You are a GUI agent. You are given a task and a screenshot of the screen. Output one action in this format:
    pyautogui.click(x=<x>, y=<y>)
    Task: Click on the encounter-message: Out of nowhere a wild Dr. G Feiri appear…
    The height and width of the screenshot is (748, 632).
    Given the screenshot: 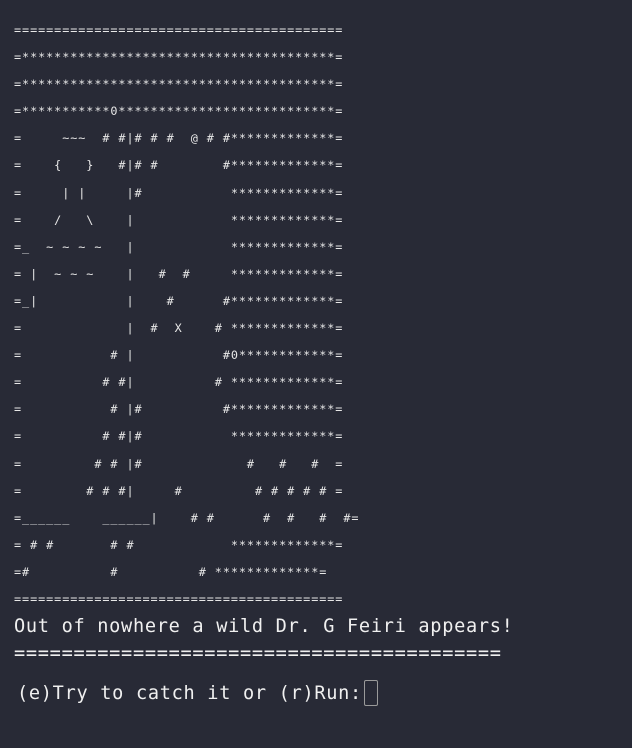 What is the action you would take?
    pyautogui.click(x=264, y=627)
    